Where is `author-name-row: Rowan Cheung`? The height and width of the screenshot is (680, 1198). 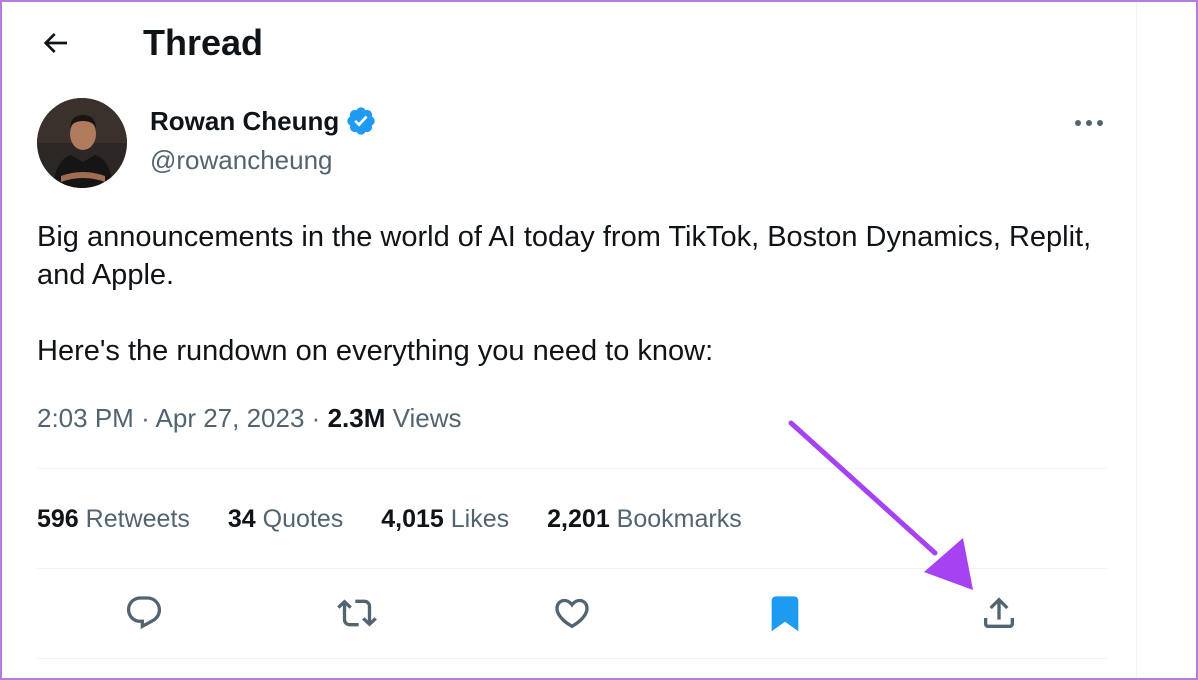
author-name-row: Rowan Cheung is located at coordinates (263, 121).